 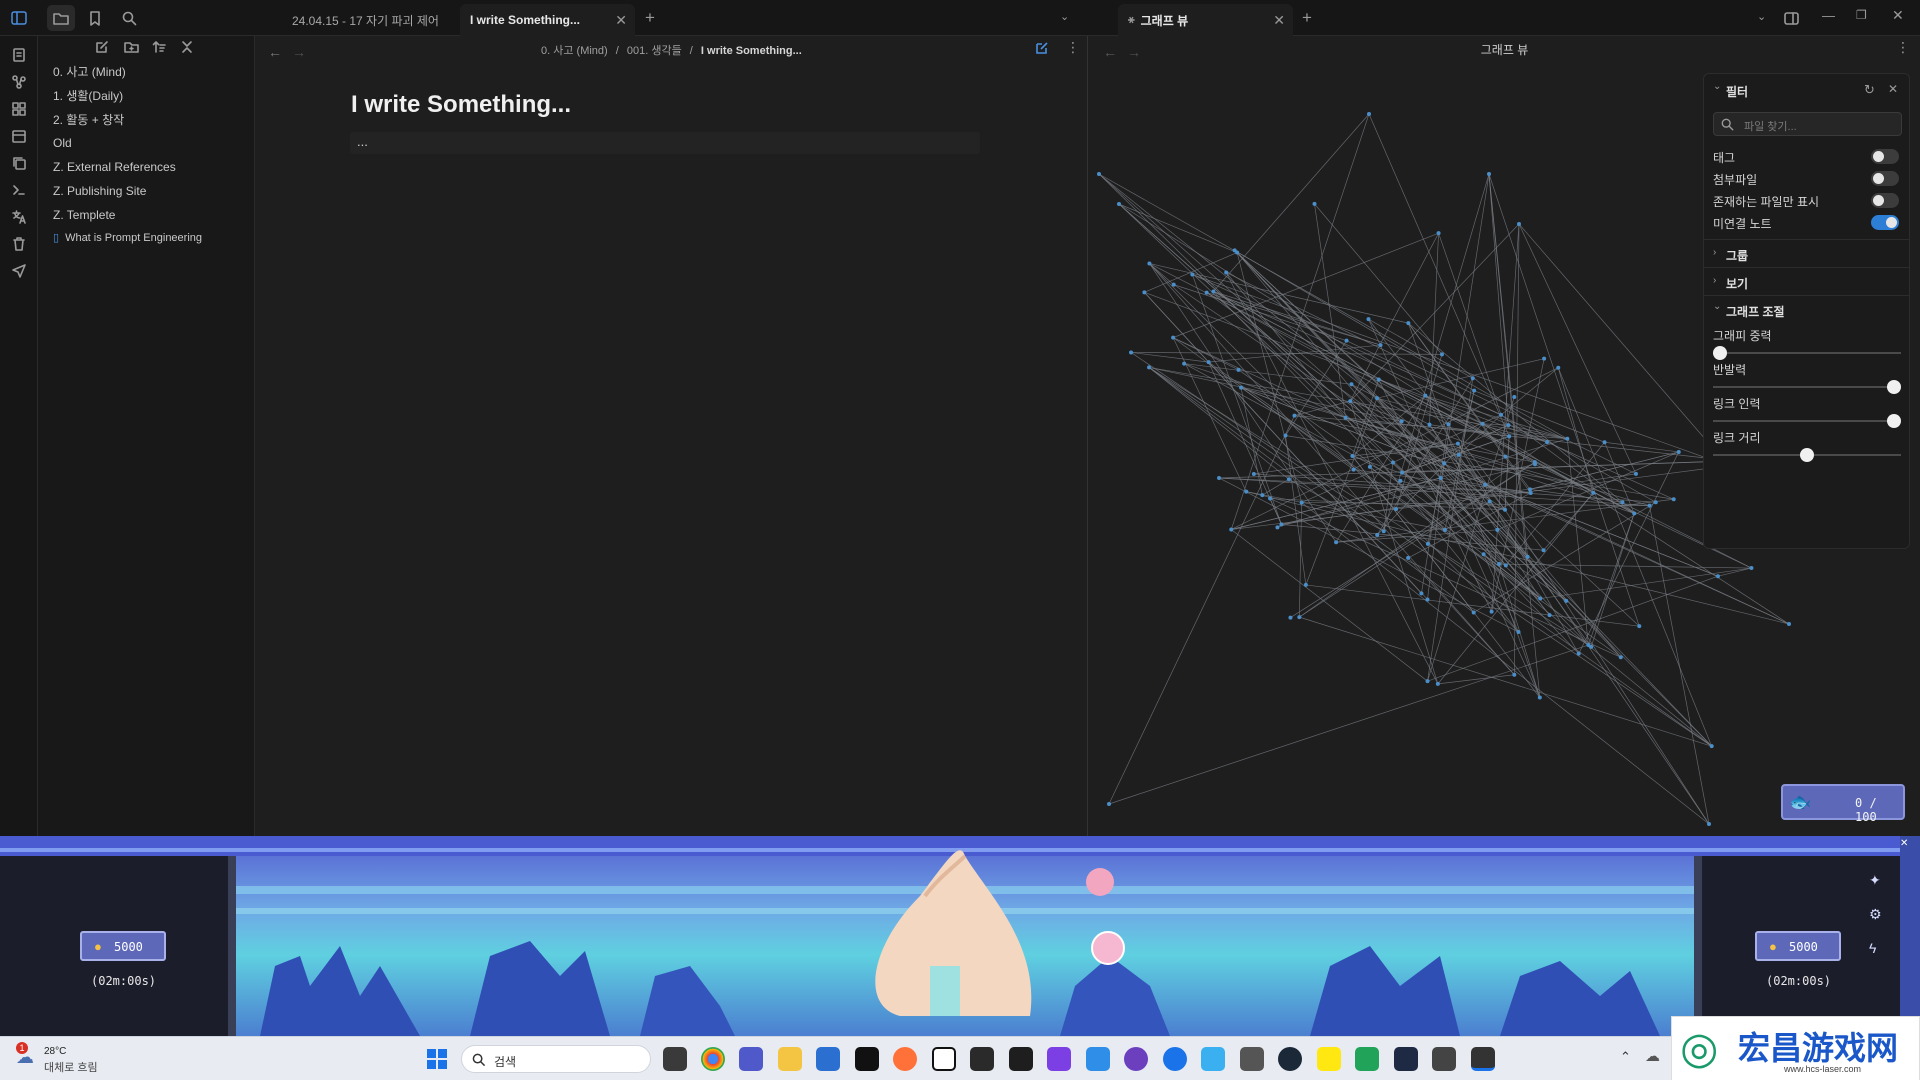 What do you see at coordinates (1904, 843) in the screenshot?
I see `close-game-icon: ✕` at bounding box center [1904, 843].